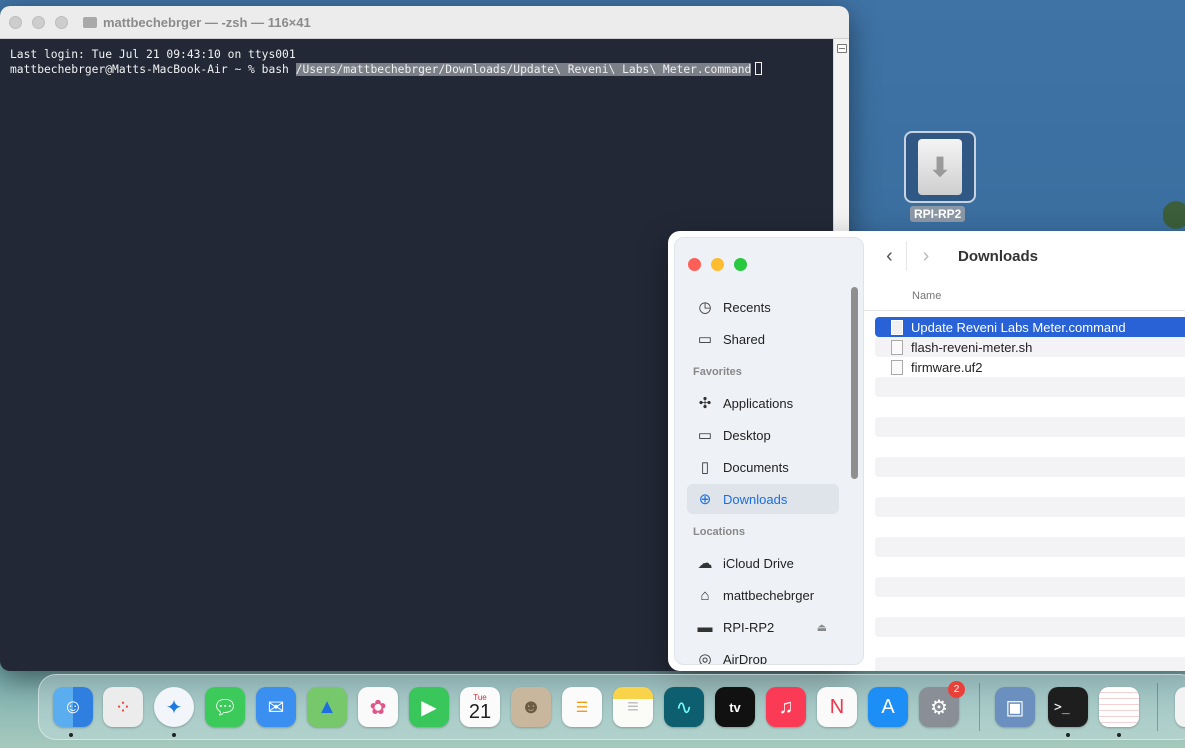 The height and width of the screenshot is (748, 1185). I want to click on tv-label: tv, so click(735, 707).